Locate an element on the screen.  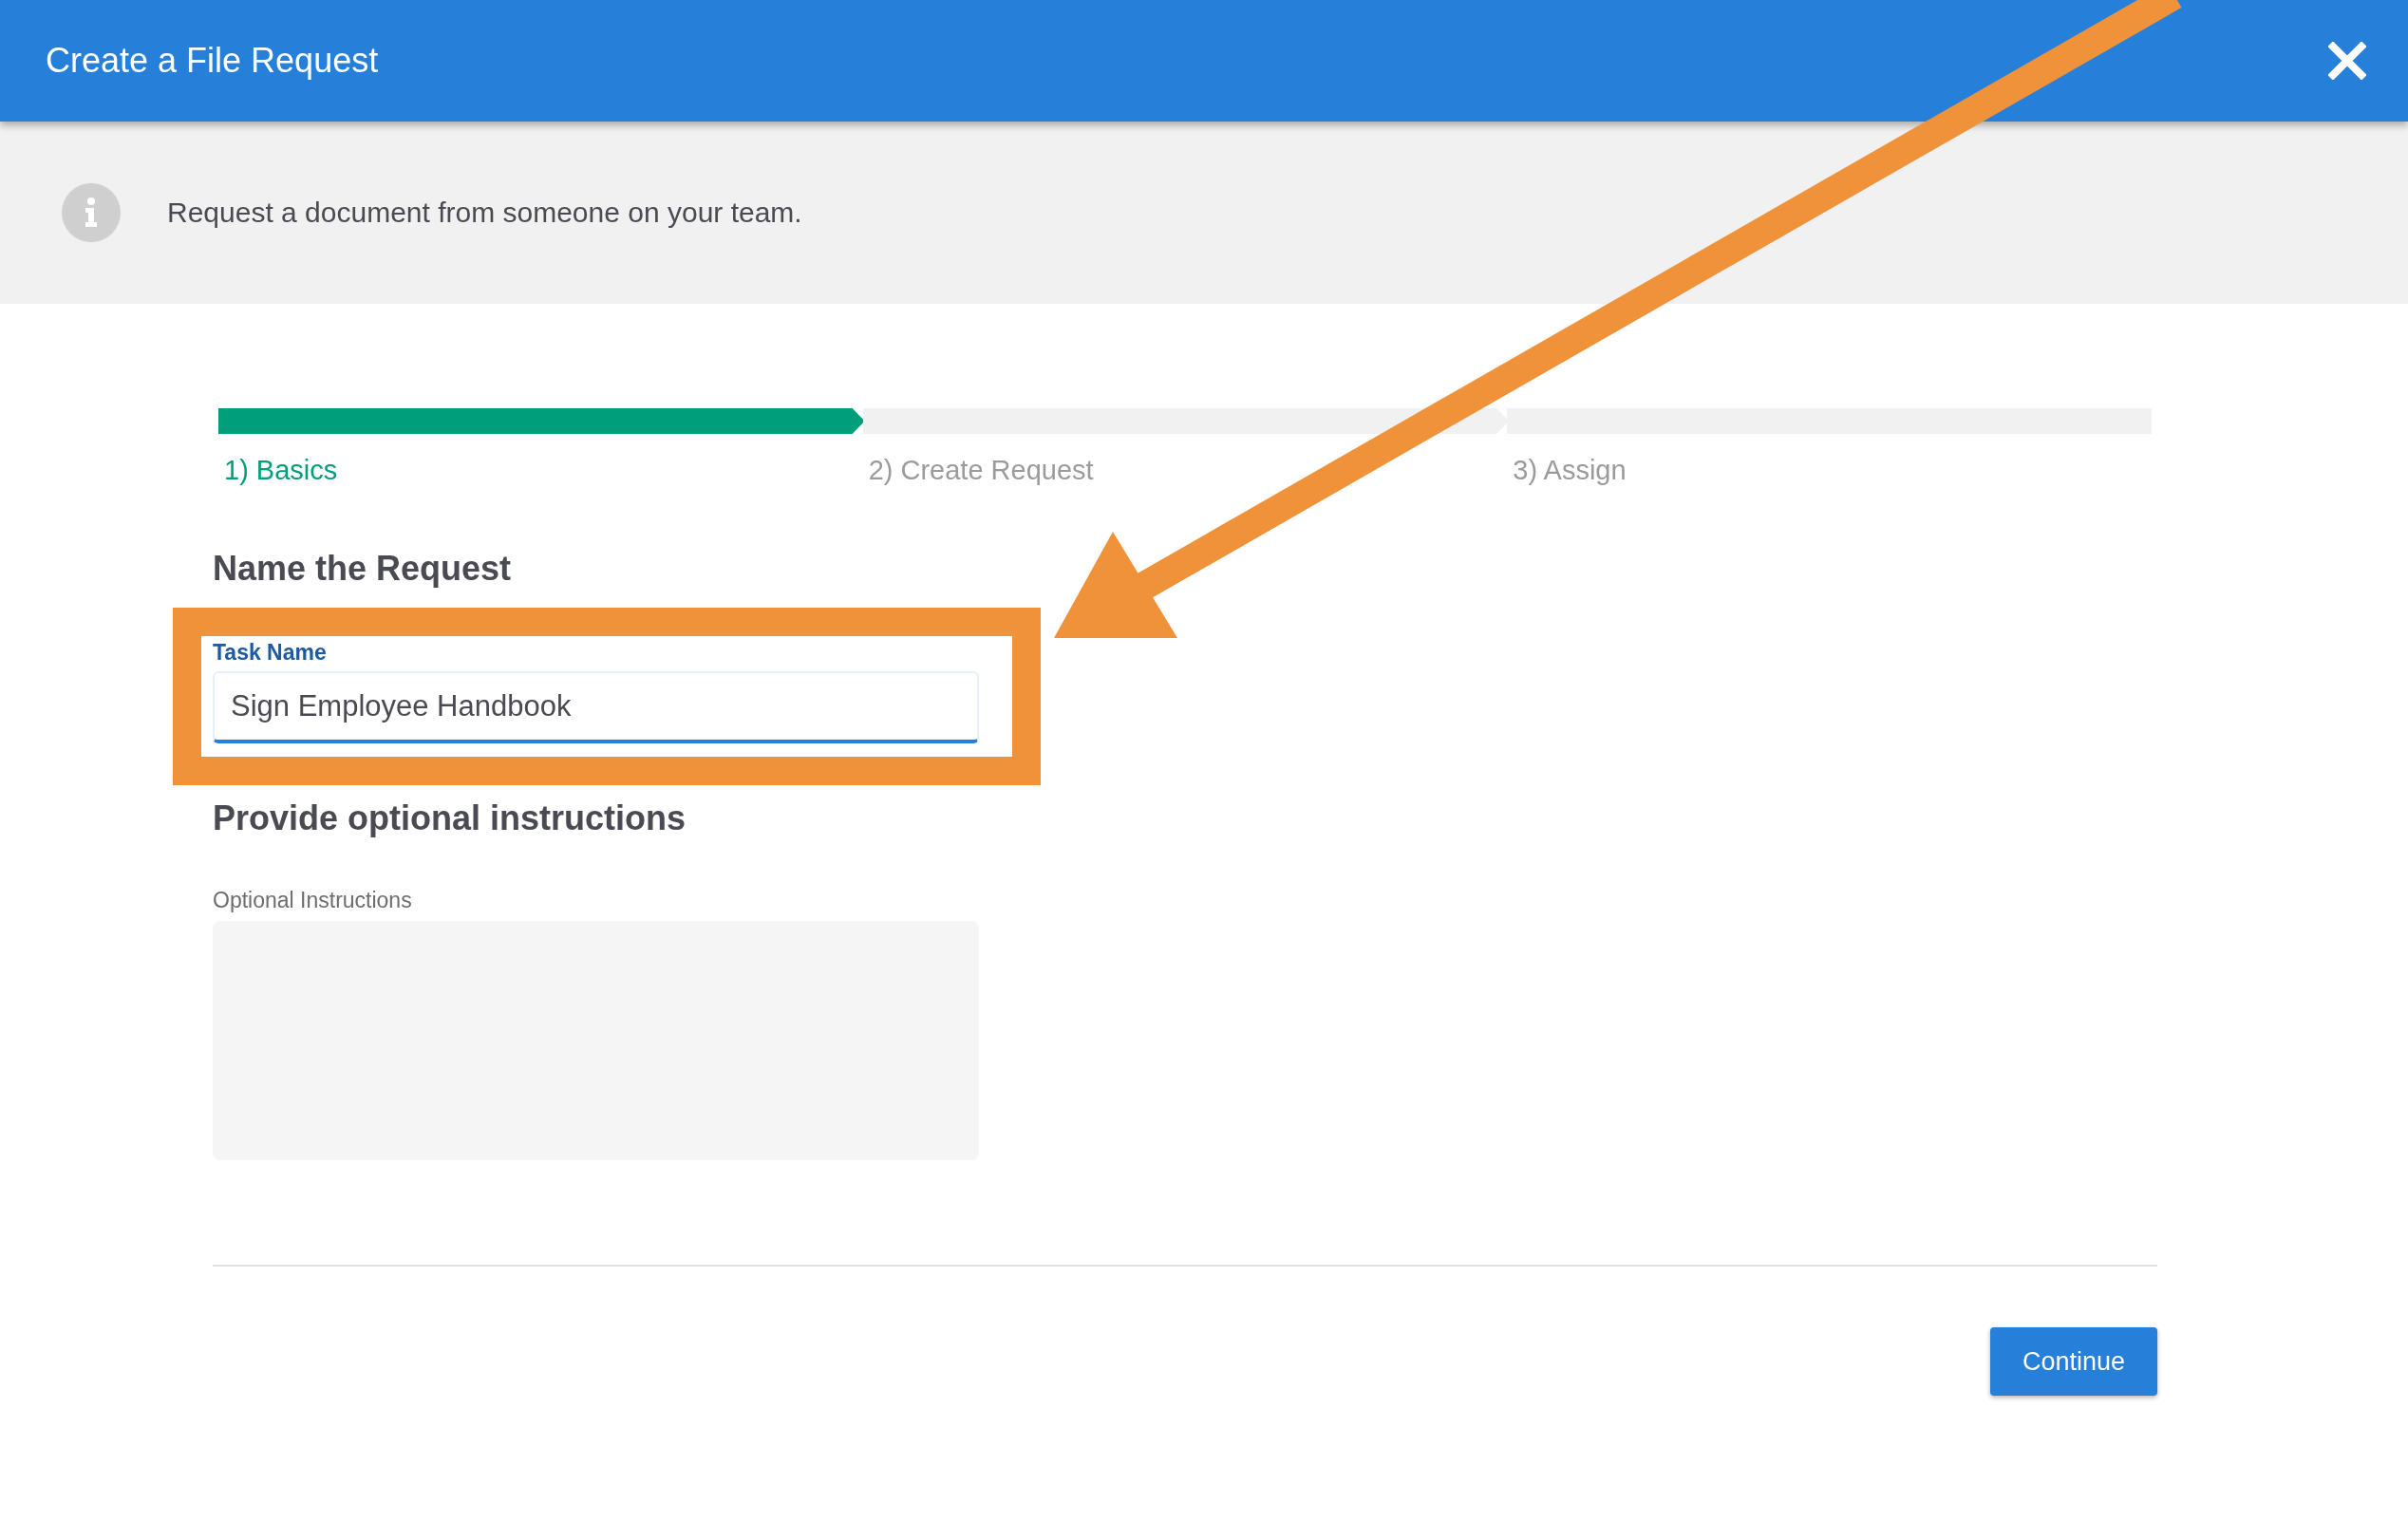
step-label: 3) Assign is located at coordinates (1569, 471).